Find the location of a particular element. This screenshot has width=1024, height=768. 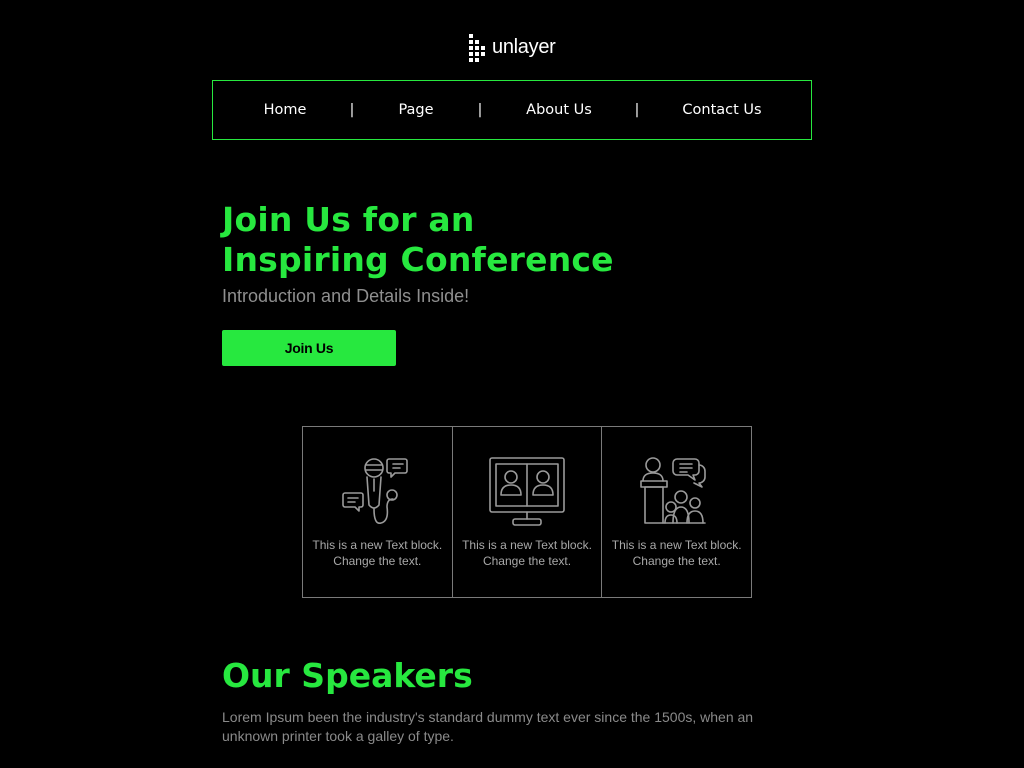

hero-subtitle: Introduction and Details Inside! is located at coordinates (346, 296).